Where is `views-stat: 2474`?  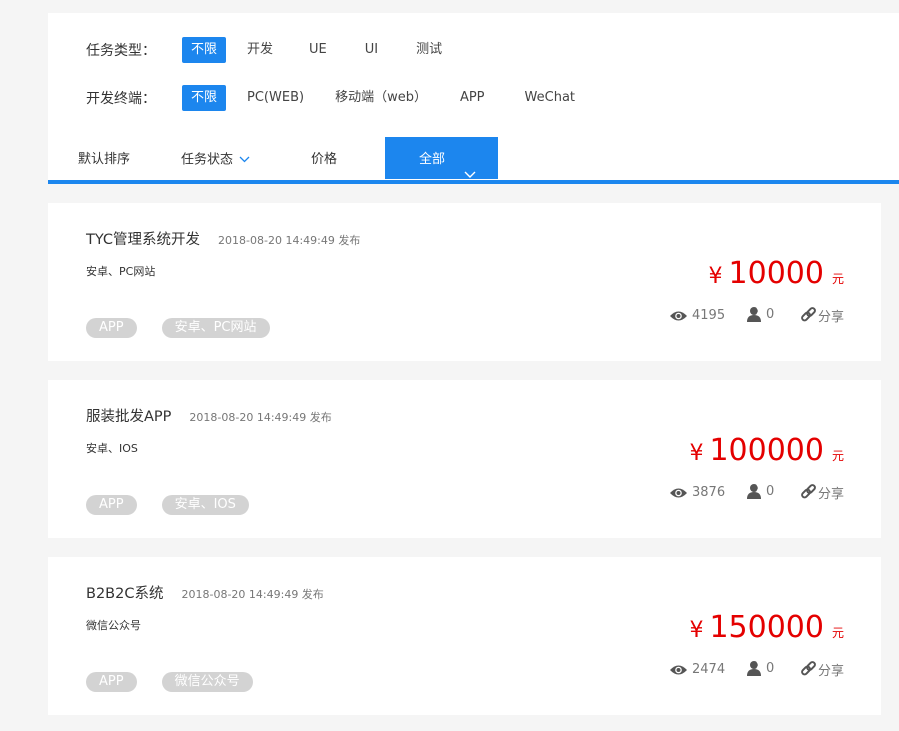
views-stat: 2474 is located at coordinates (697, 669).